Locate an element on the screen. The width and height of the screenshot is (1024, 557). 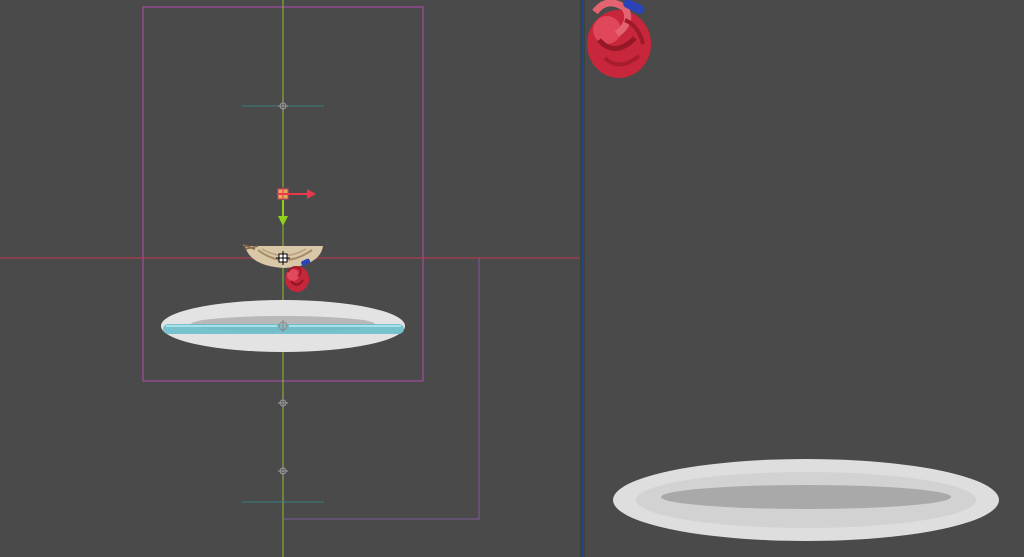
collider-bounds-outline is located at coordinates (382, 388).